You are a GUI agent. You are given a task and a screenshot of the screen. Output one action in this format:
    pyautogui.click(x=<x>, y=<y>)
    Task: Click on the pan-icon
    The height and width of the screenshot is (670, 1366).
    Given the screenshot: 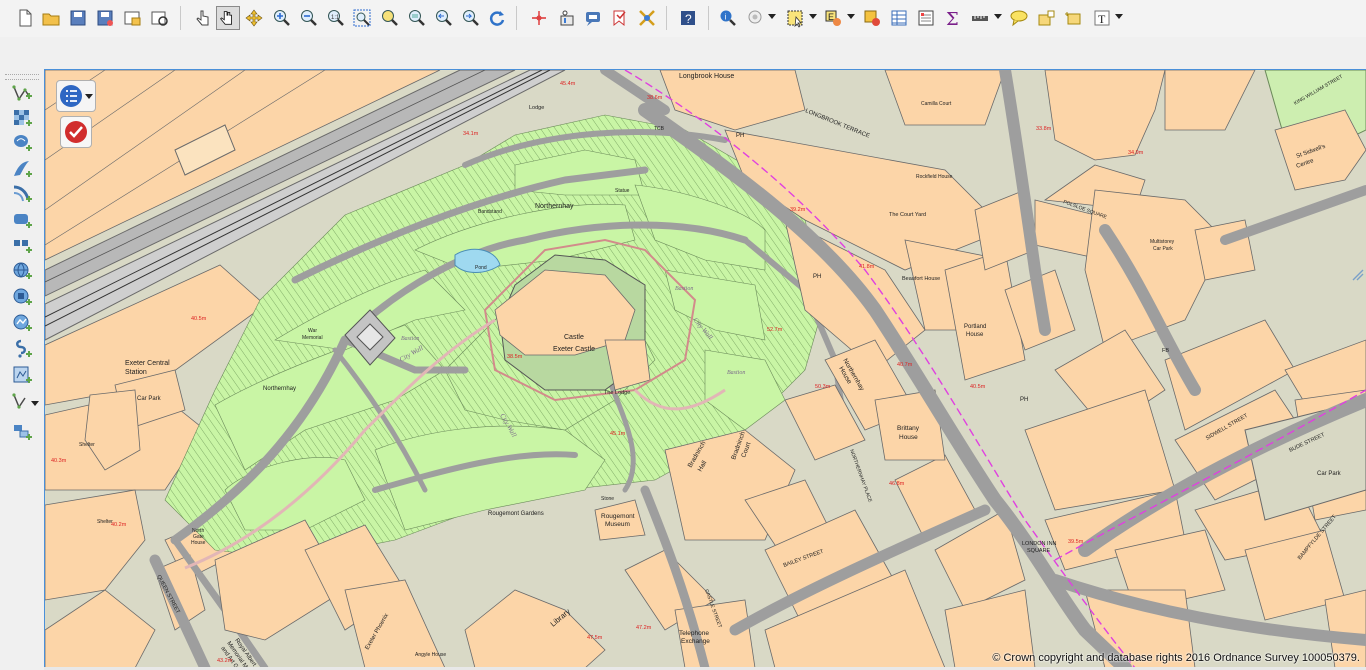 What is the action you would take?
    pyautogui.click(x=228, y=18)
    